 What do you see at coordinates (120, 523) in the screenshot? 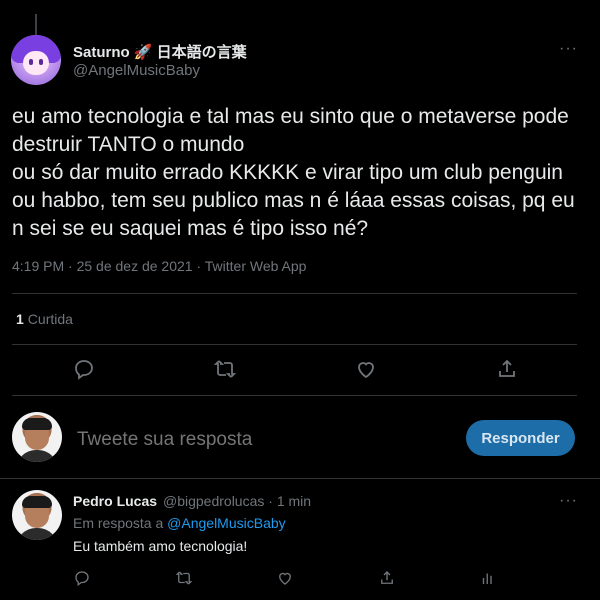
I see `in-reply-to-prefix: Em resposta a` at bounding box center [120, 523].